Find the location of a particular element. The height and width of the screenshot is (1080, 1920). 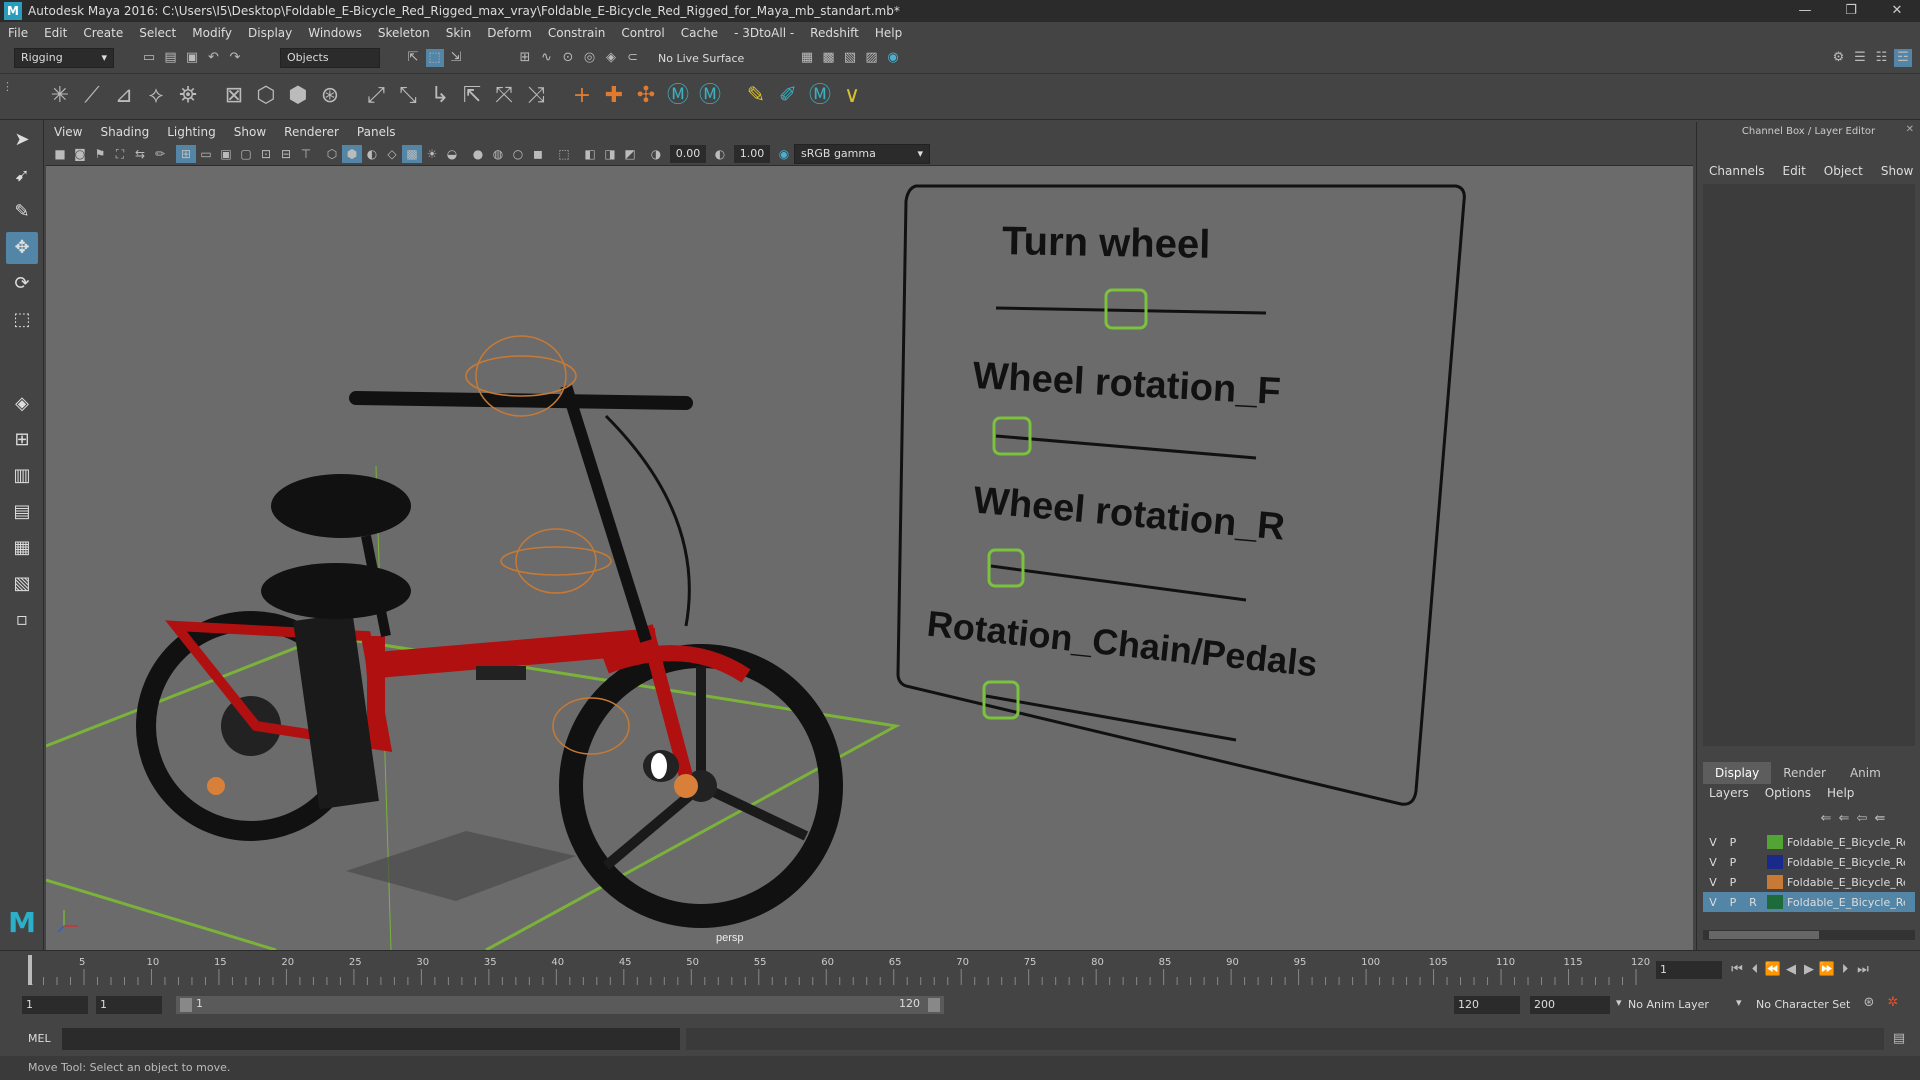

character-set-label: No Character Set is located at coordinates (1803, 1004).